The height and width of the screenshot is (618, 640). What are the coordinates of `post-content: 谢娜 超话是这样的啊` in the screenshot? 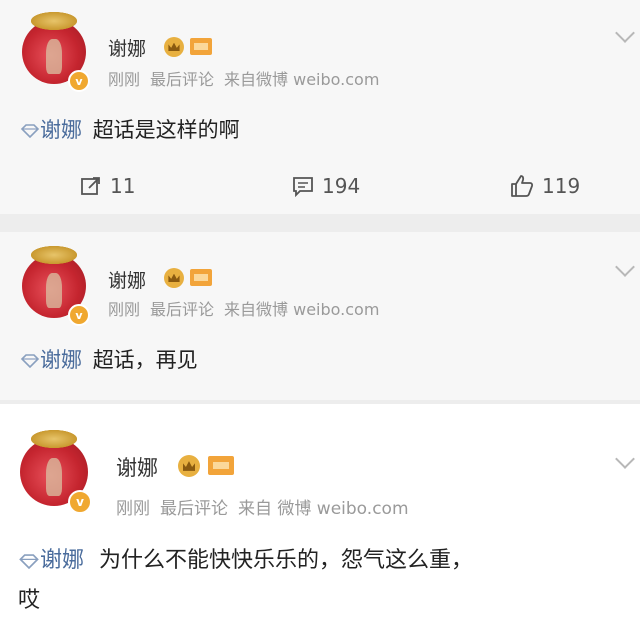 It's located at (130, 129).